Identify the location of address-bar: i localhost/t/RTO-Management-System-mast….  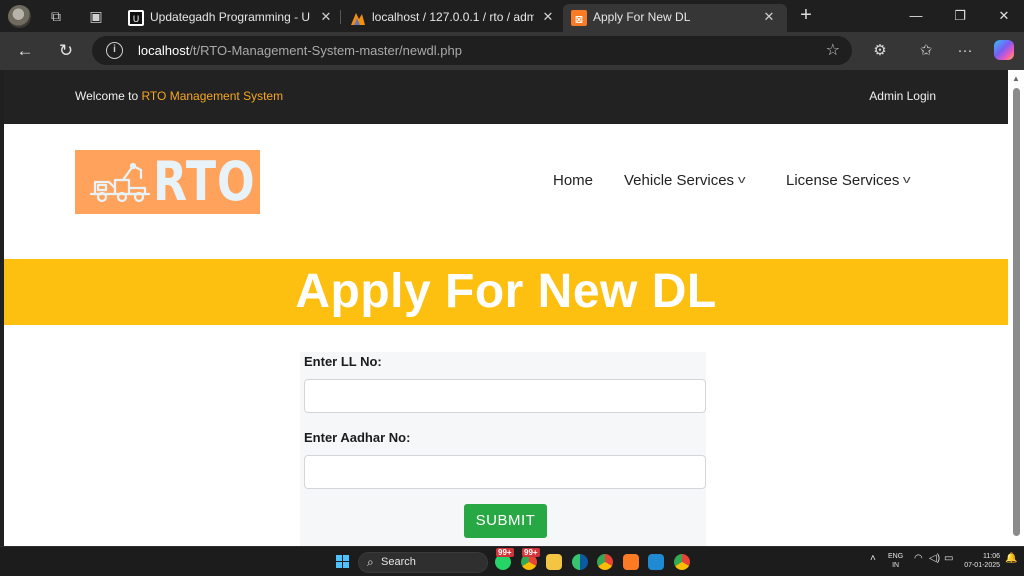
(472, 50).